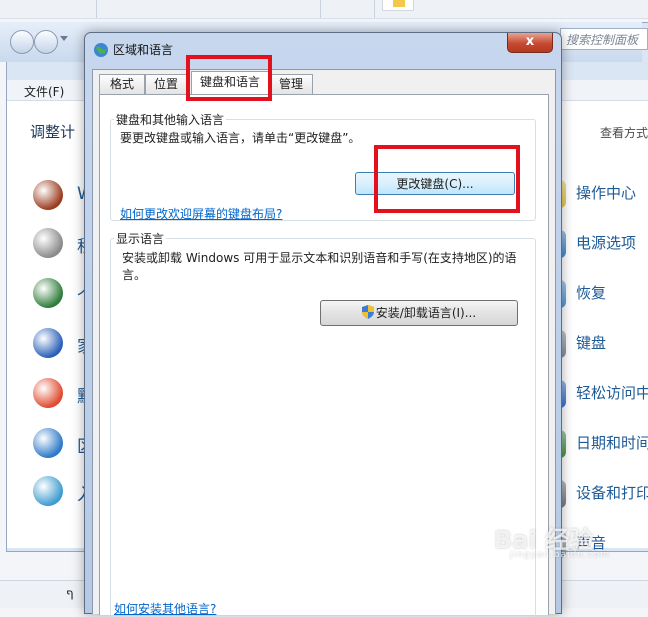  What do you see at coordinates (63, 243) in the screenshot?
I see `control-panel-item: 程` at bounding box center [63, 243].